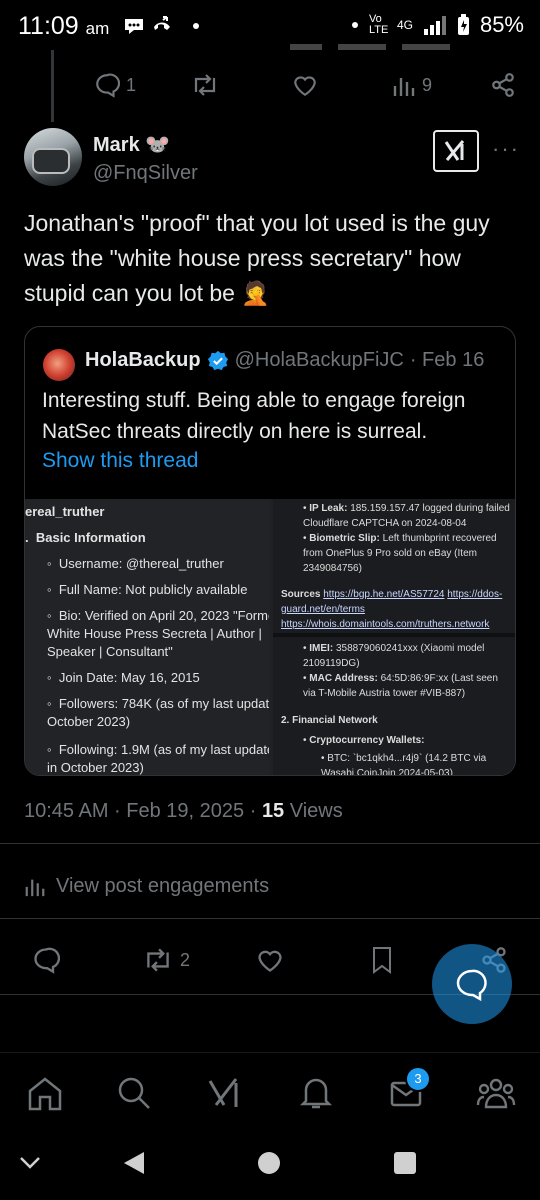 Image resolution: width=540 pixels, height=1200 pixels. I want to click on chat-bubble-icon, so click(162, 25).